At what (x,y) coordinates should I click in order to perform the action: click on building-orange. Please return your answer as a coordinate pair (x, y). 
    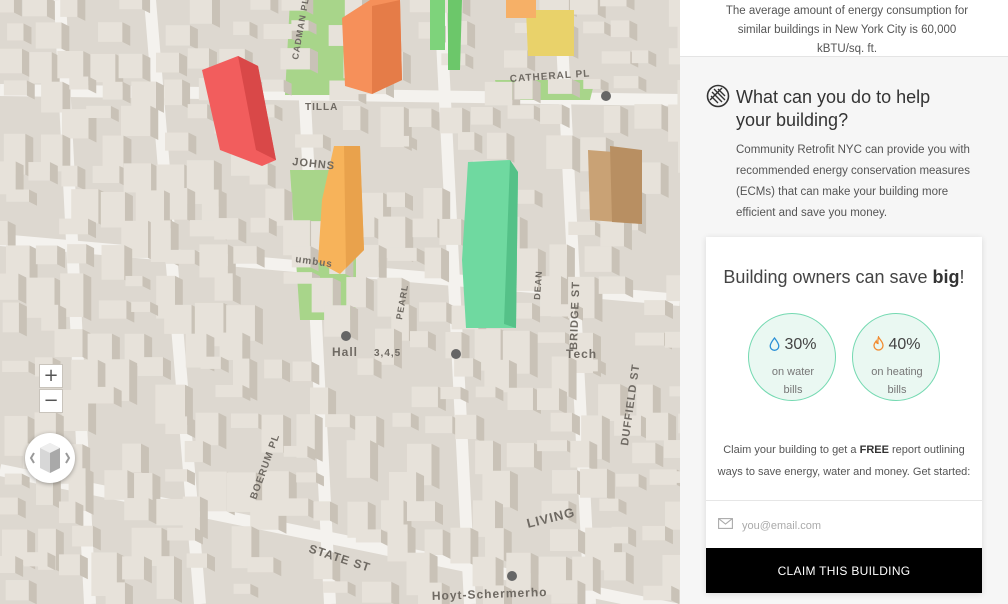
    Looking at the image, I should click on (372, 47).